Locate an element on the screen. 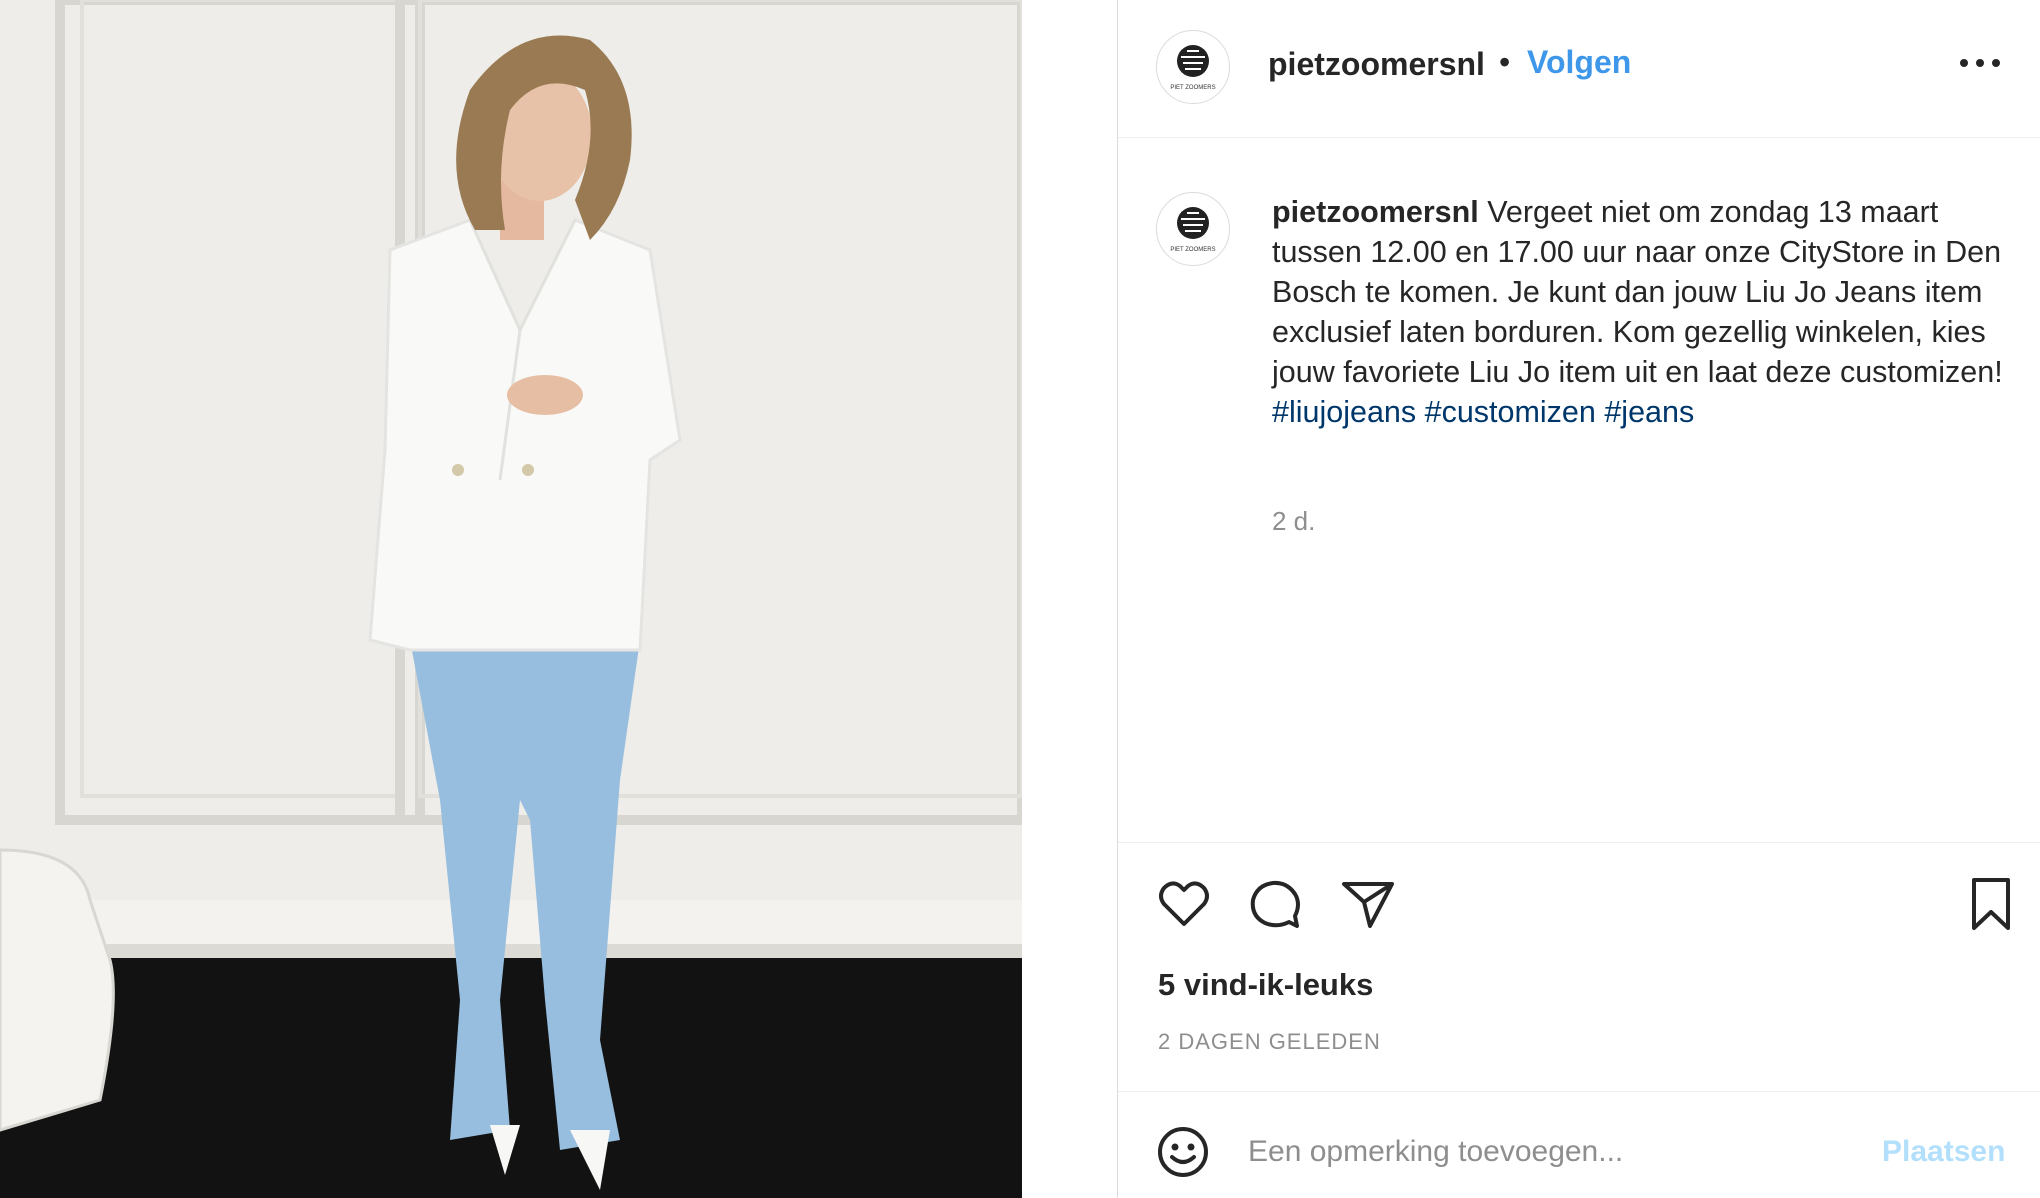 This screenshot has height=1198, width=2040. heart-icon is located at coordinates (1184, 904).